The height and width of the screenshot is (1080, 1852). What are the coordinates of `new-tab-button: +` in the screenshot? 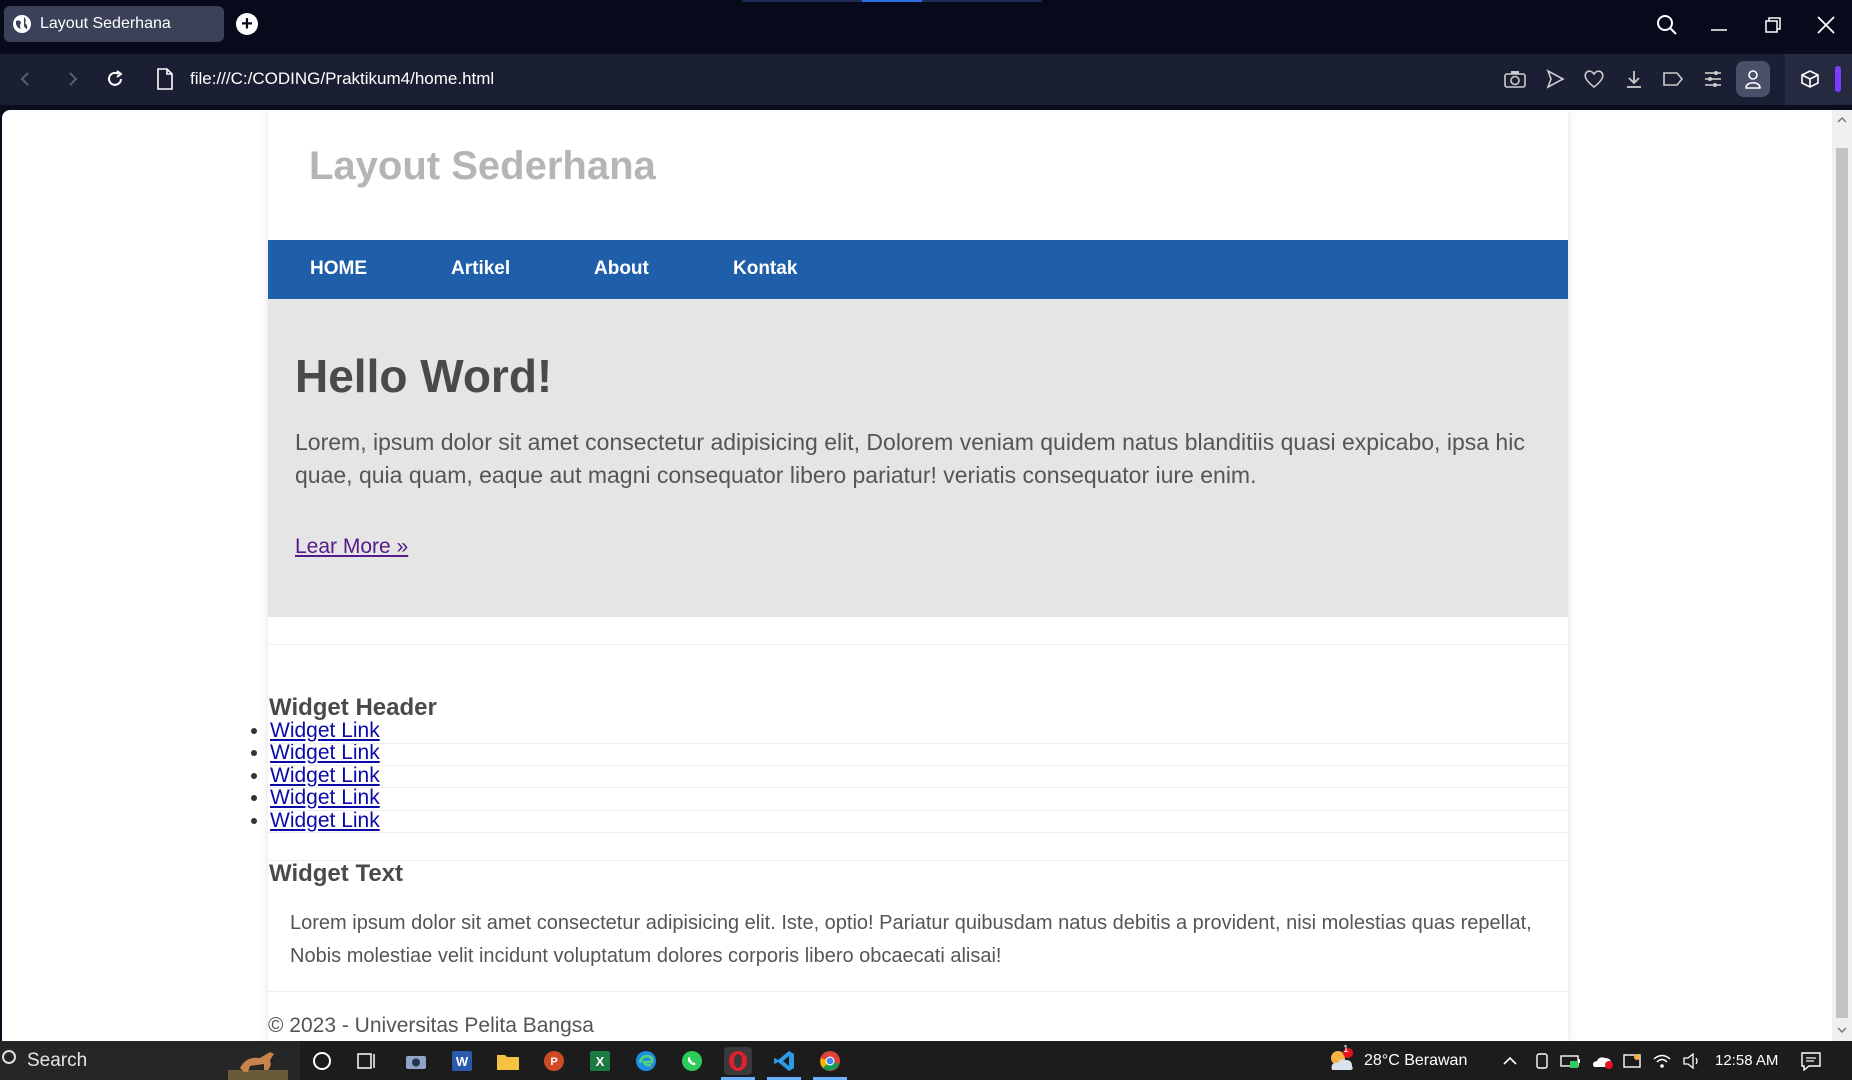 It's located at (247, 24).